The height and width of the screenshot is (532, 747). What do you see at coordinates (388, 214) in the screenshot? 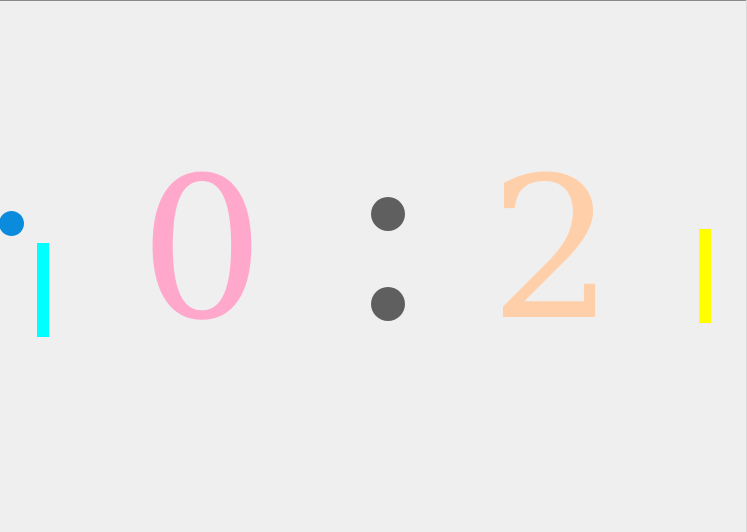
I see `score-separator-top-dot` at bounding box center [388, 214].